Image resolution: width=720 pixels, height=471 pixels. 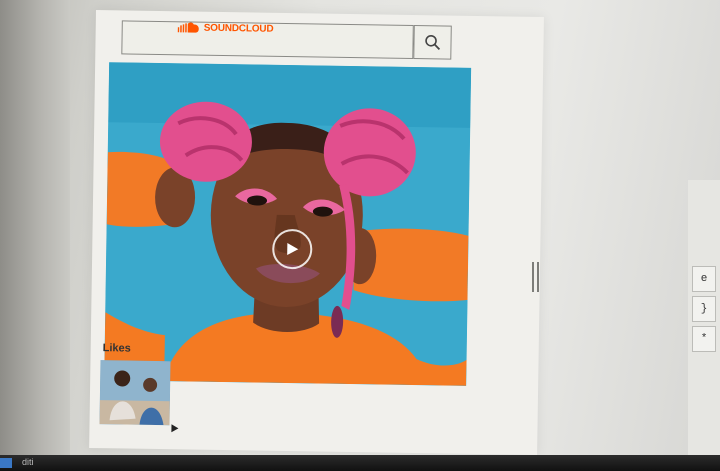 What do you see at coordinates (238, 28) in the screenshot?
I see `logo-text: SOUNDCLOUD` at bounding box center [238, 28].